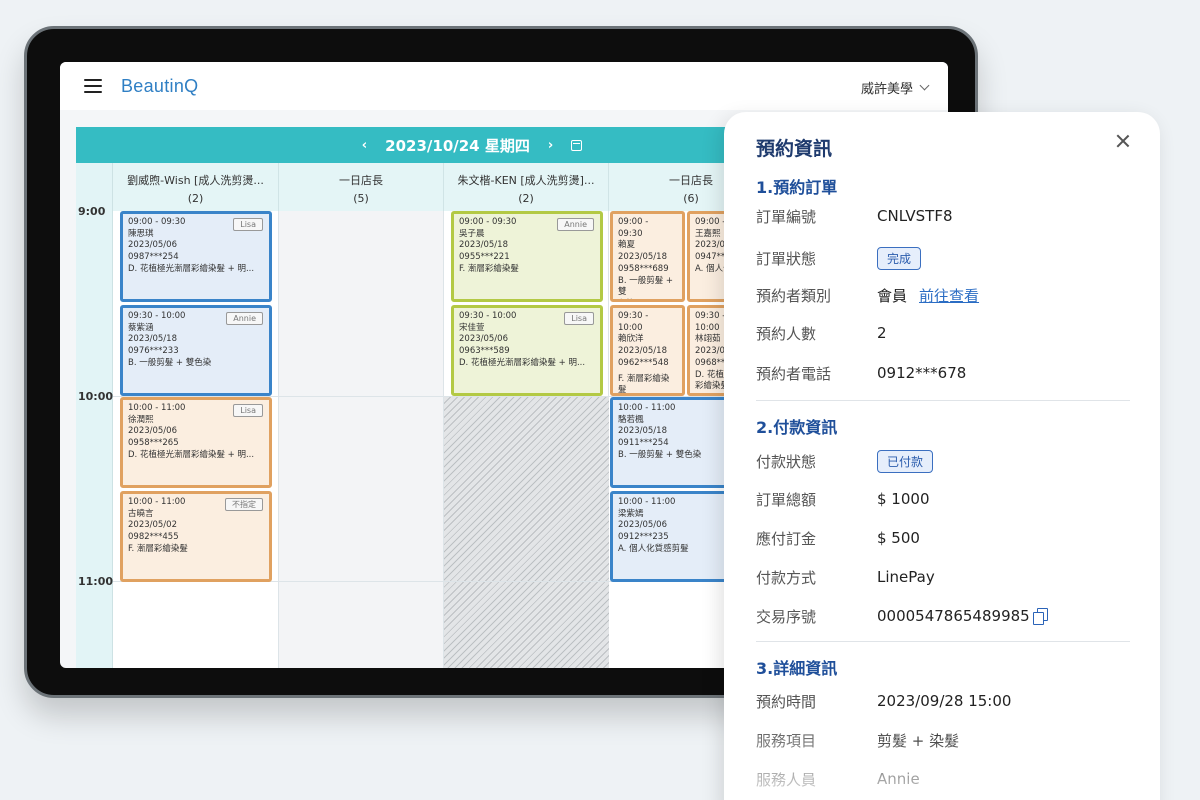 This screenshot has width=1200, height=800. I want to click on appt-time: 10:00, so click(630, 327).